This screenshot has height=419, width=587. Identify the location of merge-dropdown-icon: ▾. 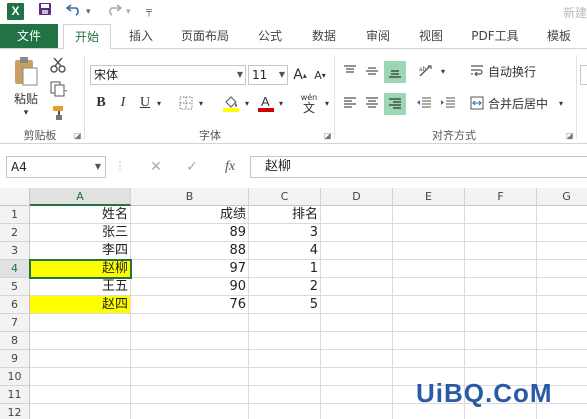
(561, 103).